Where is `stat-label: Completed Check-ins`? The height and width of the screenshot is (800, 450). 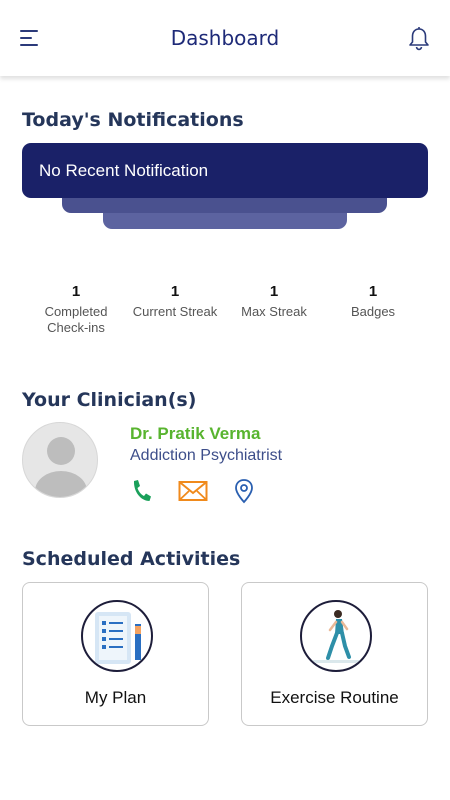 stat-label: Completed Check-ins is located at coordinates (76, 319).